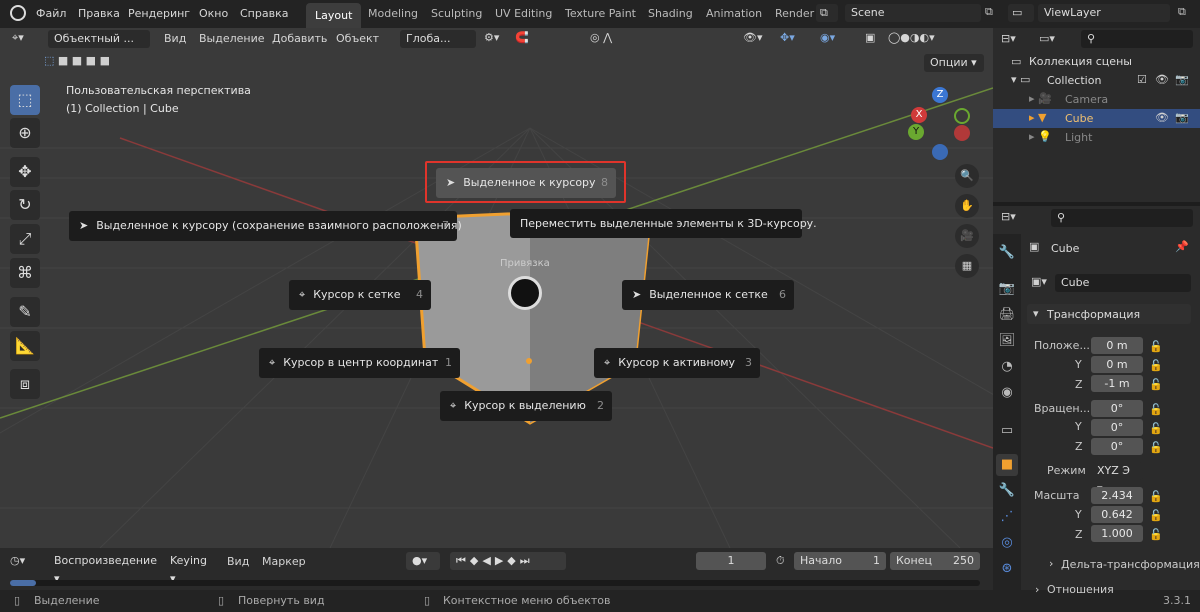 This screenshot has width=1200, height=612. What do you see at coordinates (89, 62) in the screenshot?
I see `select-mode-icons: ⬚ ■ ■ ■ ■` at bounding box center [89, 62].